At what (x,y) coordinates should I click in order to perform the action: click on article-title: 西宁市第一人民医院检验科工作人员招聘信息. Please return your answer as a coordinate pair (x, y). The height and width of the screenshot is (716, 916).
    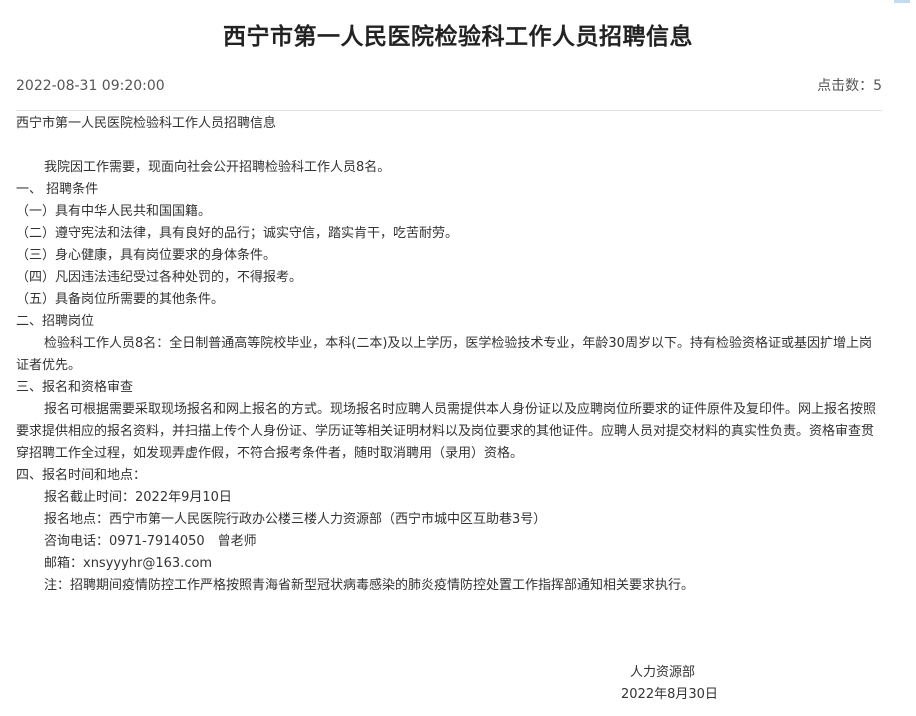
    Looking at the image, I should click on (458, 37).